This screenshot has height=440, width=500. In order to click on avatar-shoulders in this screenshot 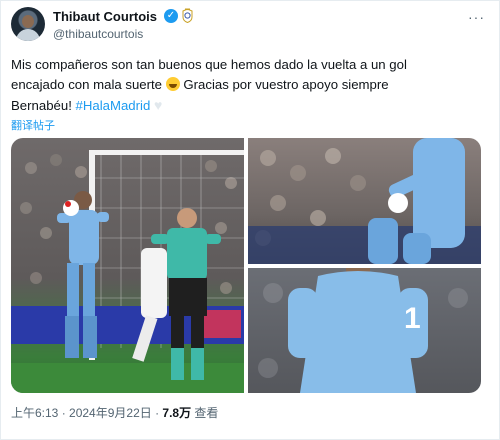, I will do `click(28, 35)`.